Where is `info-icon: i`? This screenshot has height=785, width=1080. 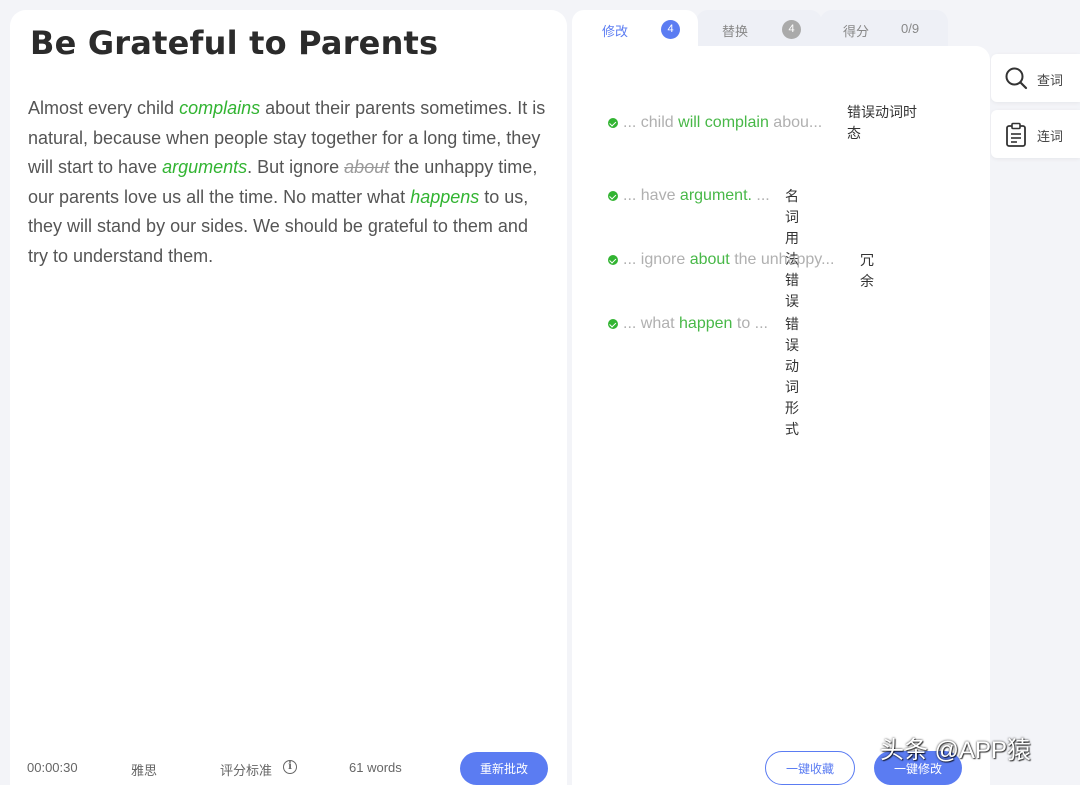
info-icon: i is located at coordinates (290, 767).